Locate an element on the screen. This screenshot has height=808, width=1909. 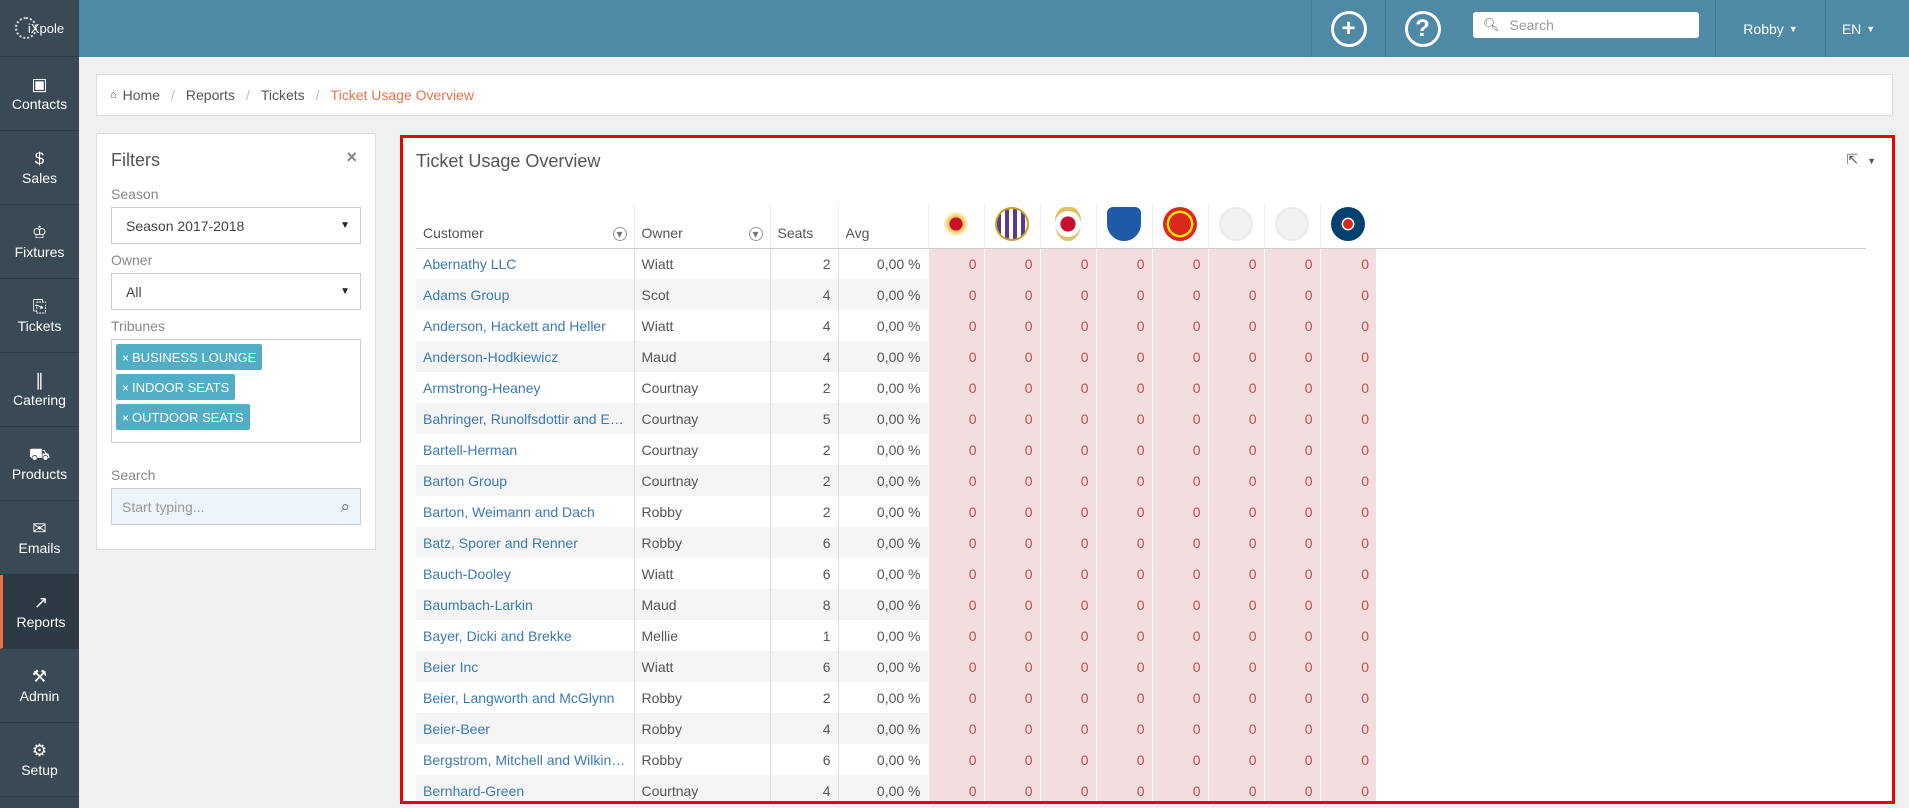
breadcrumb-tickets: Tickets is located at coordinates (283, 95).